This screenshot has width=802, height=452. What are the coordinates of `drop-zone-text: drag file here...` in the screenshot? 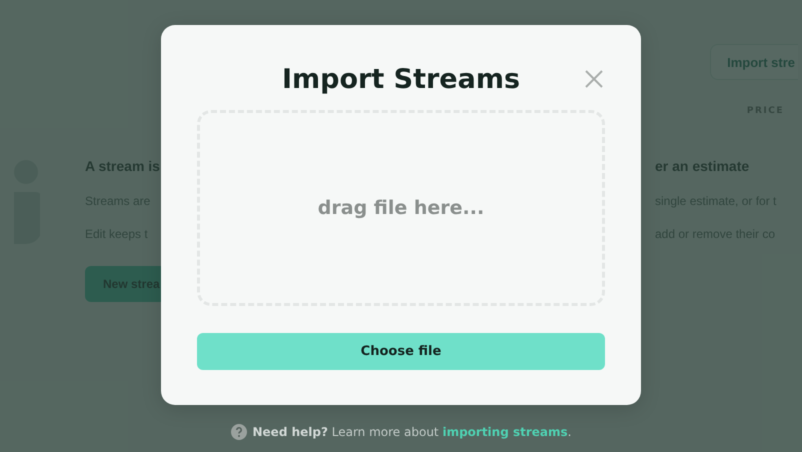 It's located at (401, 208).